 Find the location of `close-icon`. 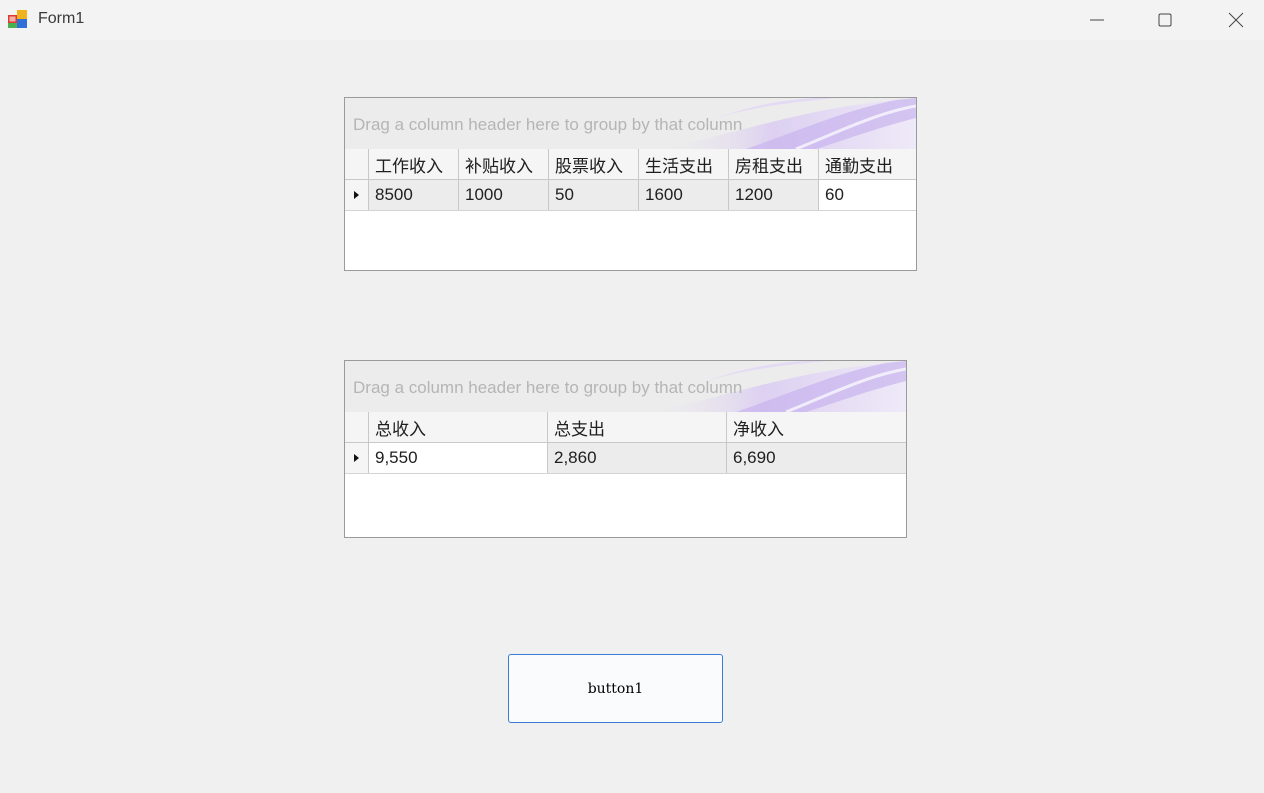

close-icon is located at coordinates (1236, 20).